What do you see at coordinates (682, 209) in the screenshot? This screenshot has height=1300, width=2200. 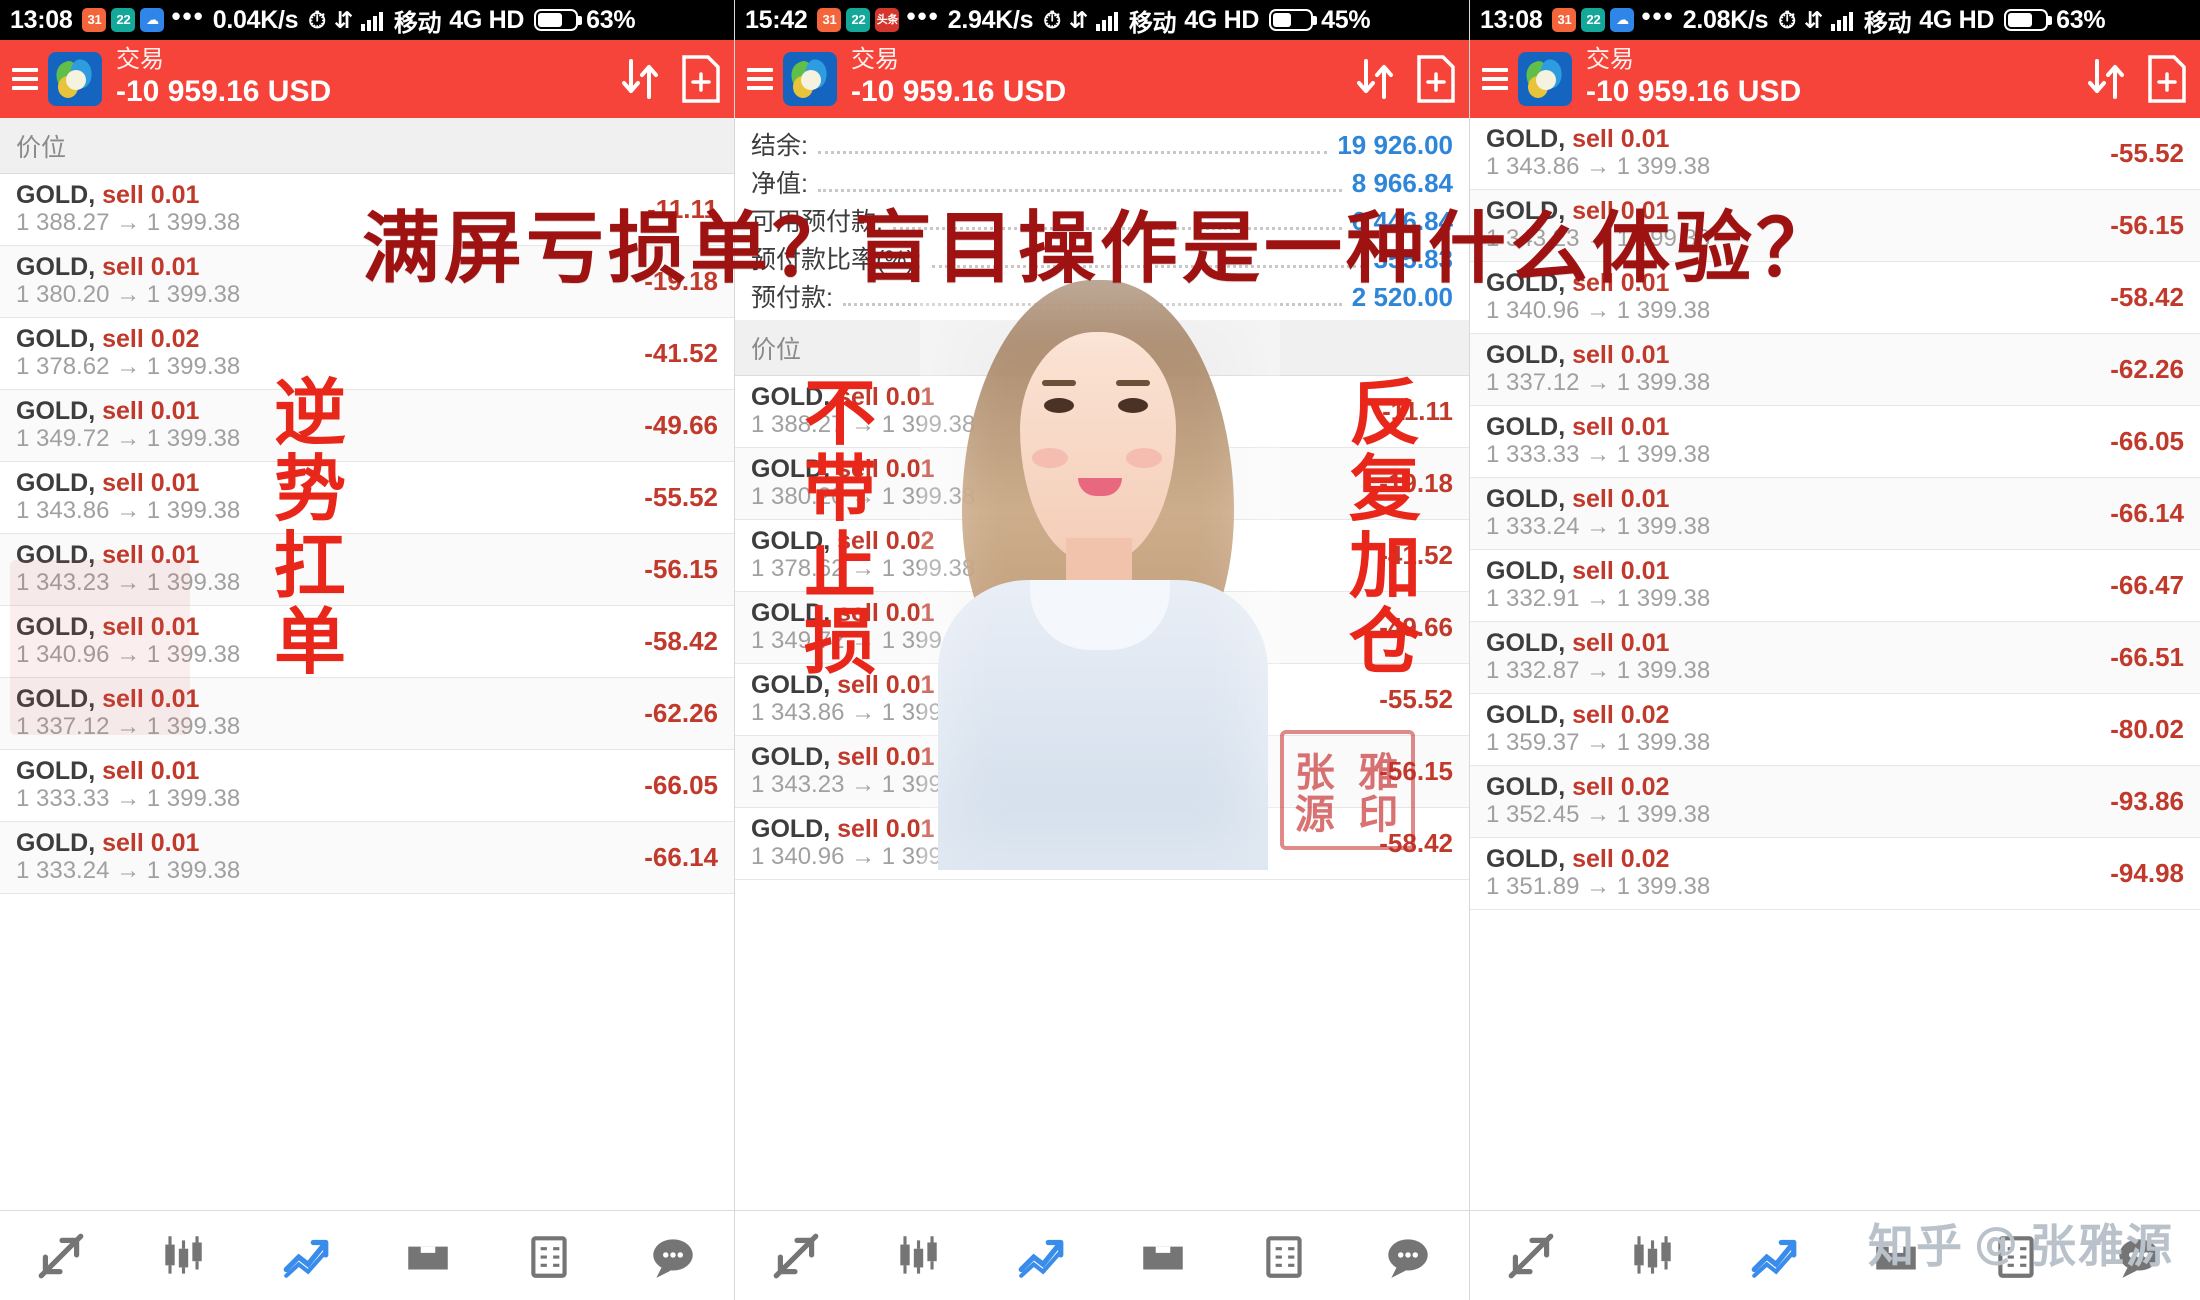 I see `trade-profit: -11.11` at bounding box center [682, 209].